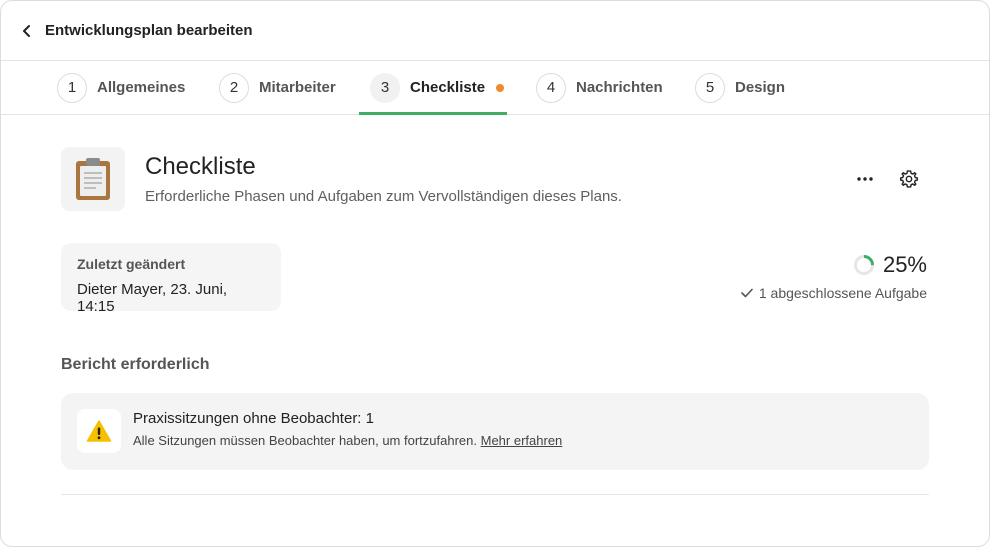 The image size is (990, 547). I want to click on tab-checkliste: 3 Checkliste, so click(437, 87).